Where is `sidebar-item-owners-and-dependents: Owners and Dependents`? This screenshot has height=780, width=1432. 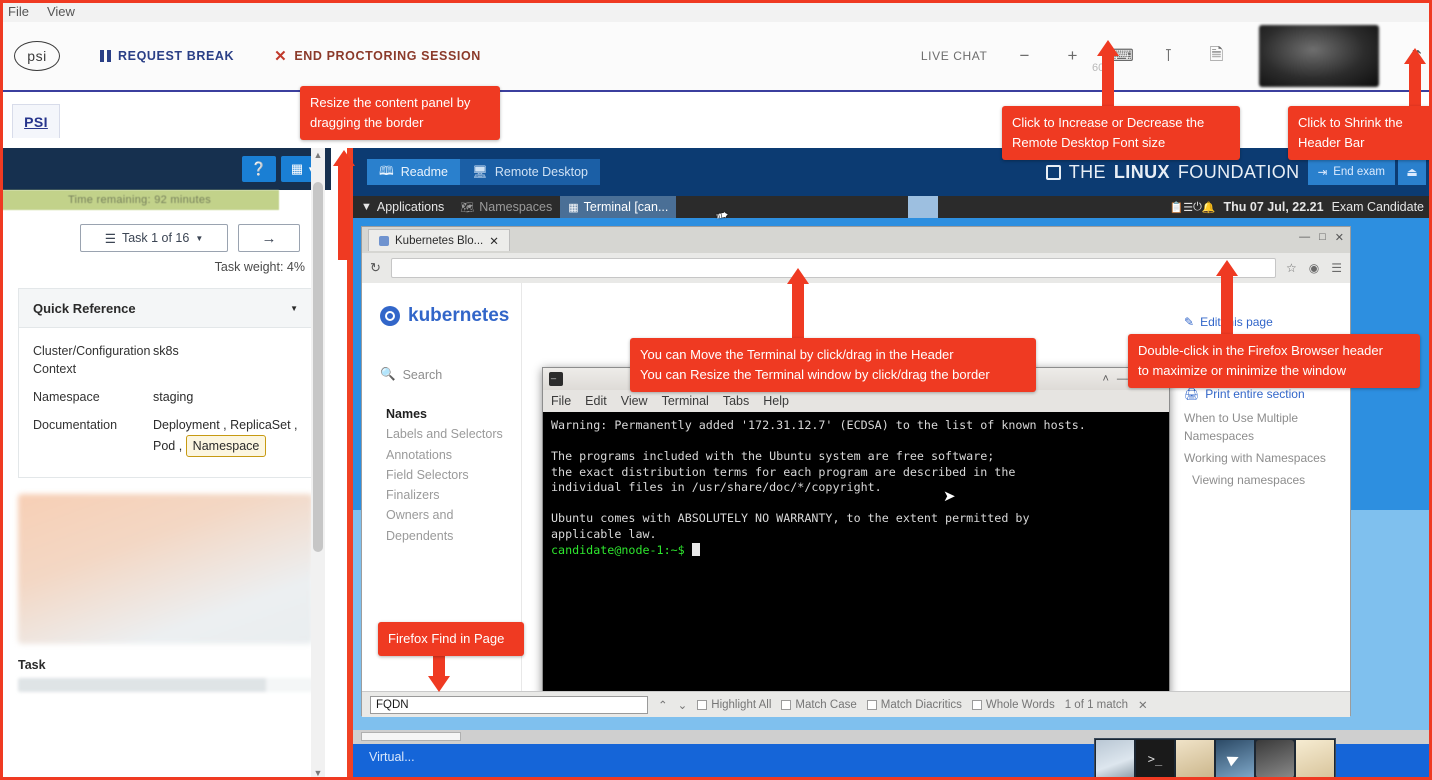
sidebar-item-owners-and-dependents: Owners and Dependents is located at coordinates (453, 525).